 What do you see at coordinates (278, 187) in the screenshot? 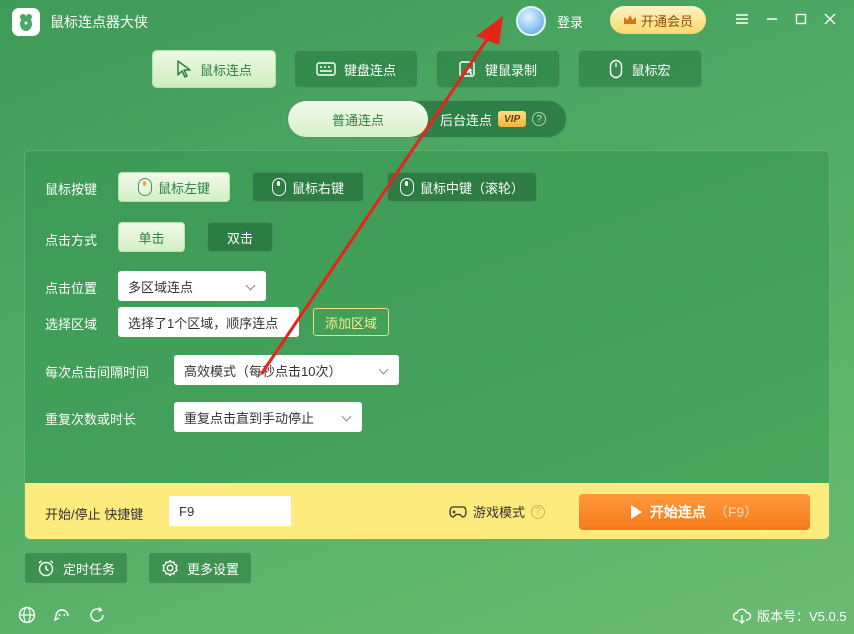
I see `mouse-right-icon` at bounding box center [278, 187].